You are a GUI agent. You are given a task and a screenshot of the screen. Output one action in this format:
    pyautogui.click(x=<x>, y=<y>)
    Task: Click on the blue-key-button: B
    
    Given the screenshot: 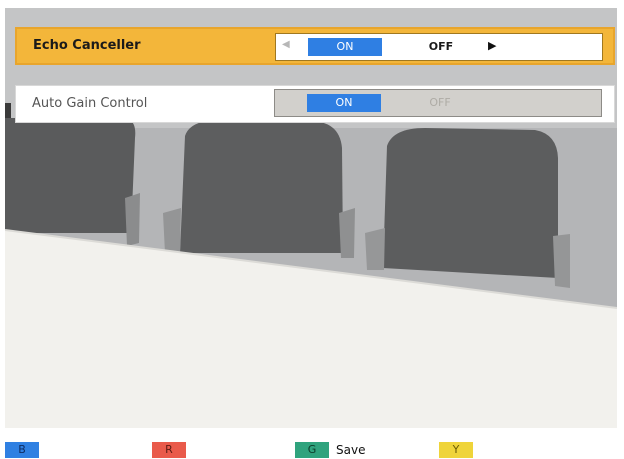 What is the action you would take?
    pyautogui.click(x=22, y=450)
    